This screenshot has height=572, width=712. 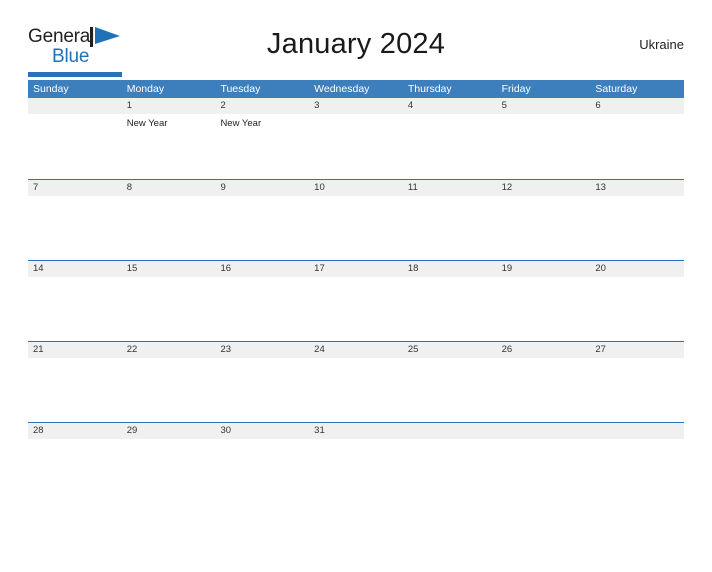 What do you see at coordinates (429, 89) in the screenshot?
I see `weekday-header-thursday: Thursday` at bounding box center [429, 89].